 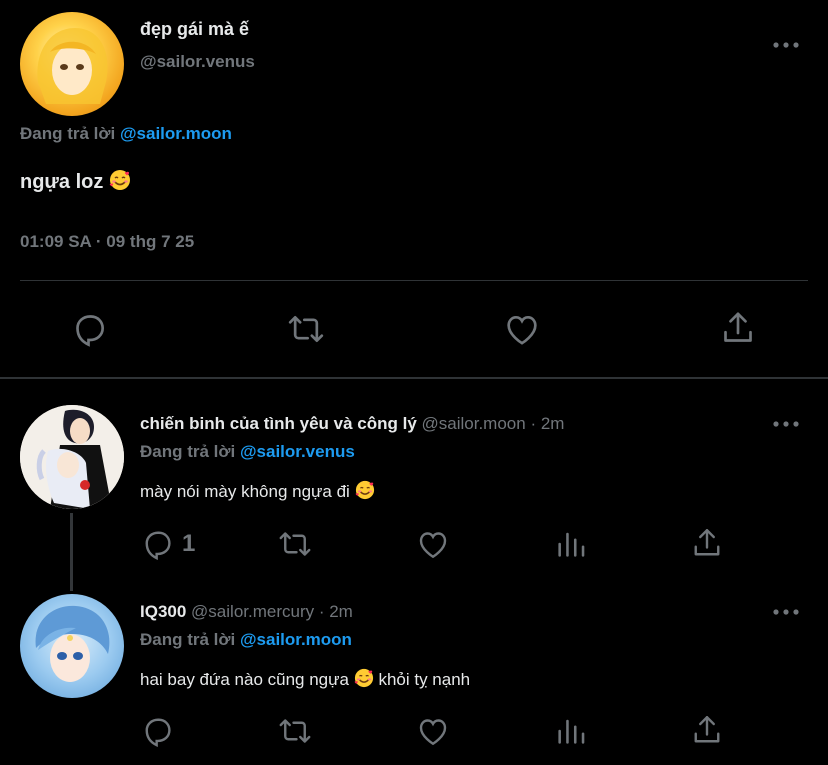 What do you see at coordinates (62, 182) in the screenshot?
I see `tweet-text-content: ngựa loz` at bounding box center [62, 182].